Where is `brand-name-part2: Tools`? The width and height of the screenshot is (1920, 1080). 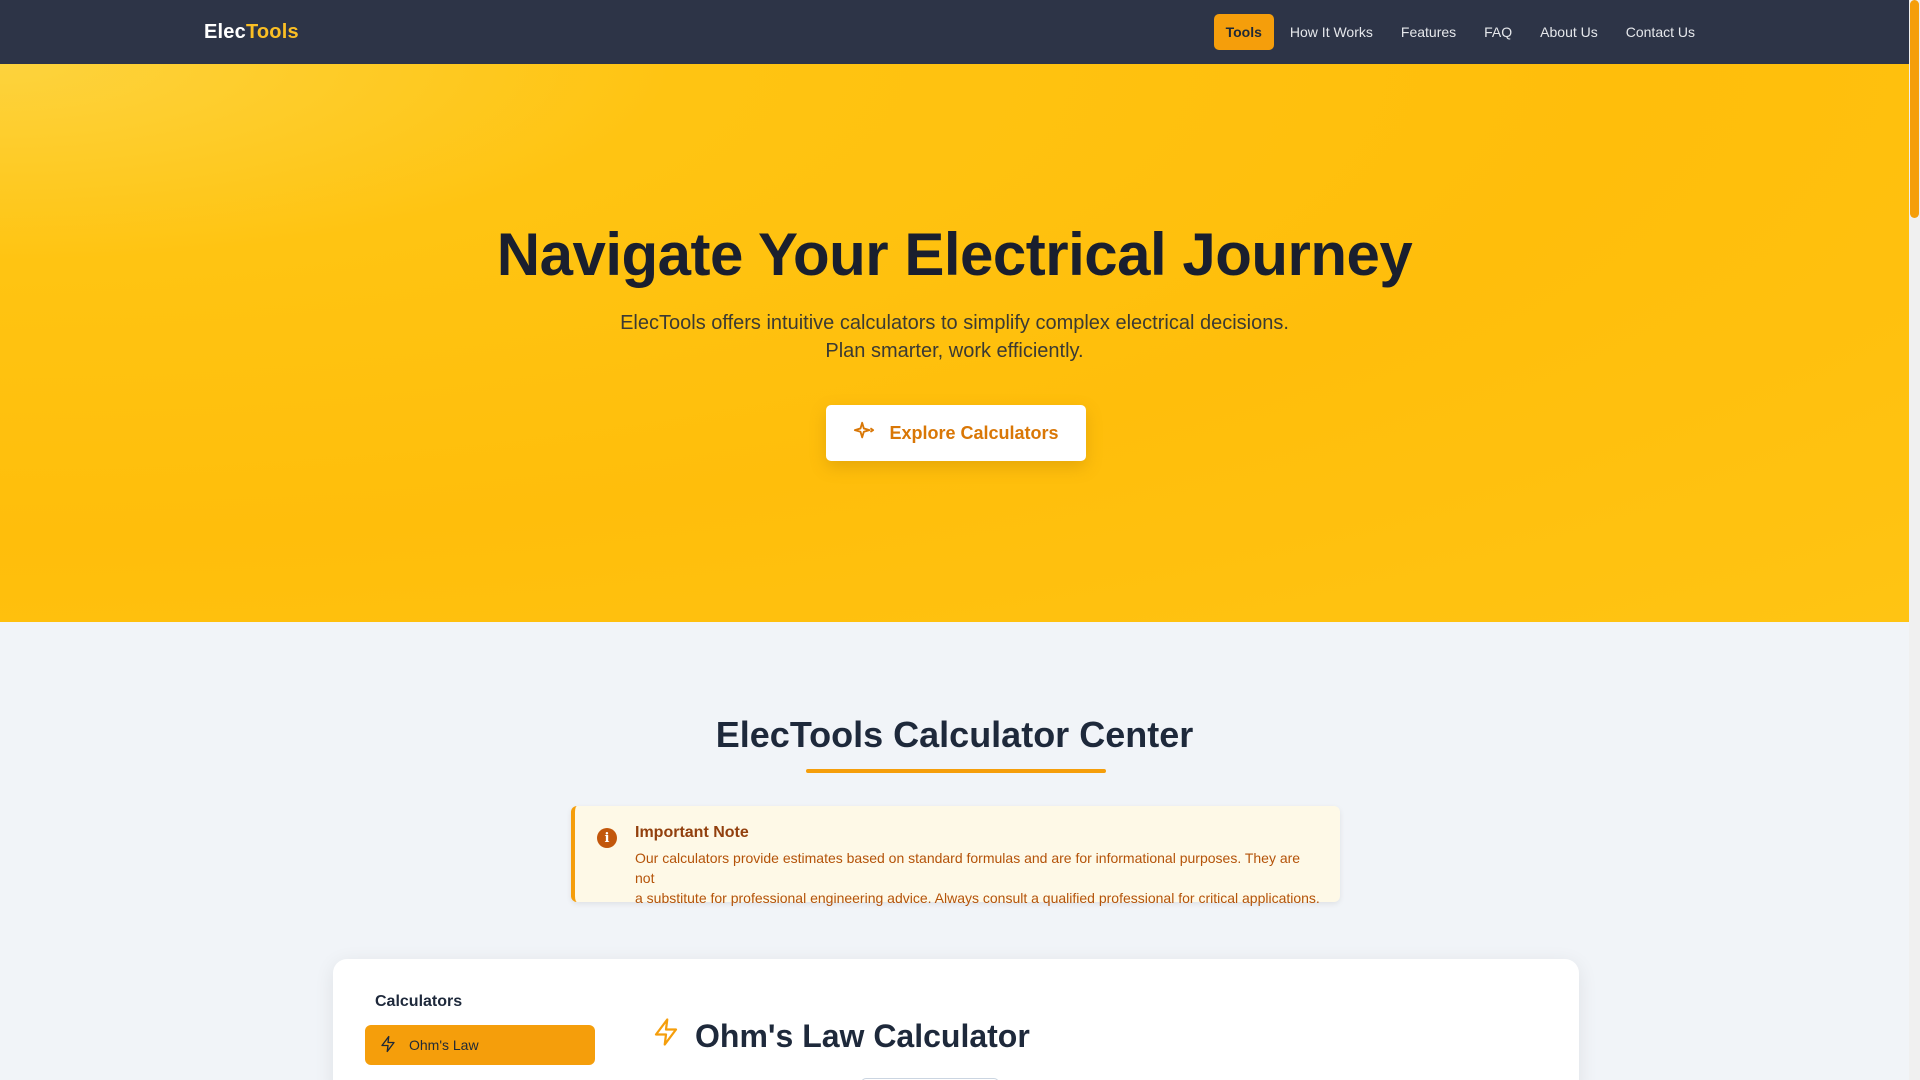
brand-name-part2: Tools is located at coordinates (272, 31).